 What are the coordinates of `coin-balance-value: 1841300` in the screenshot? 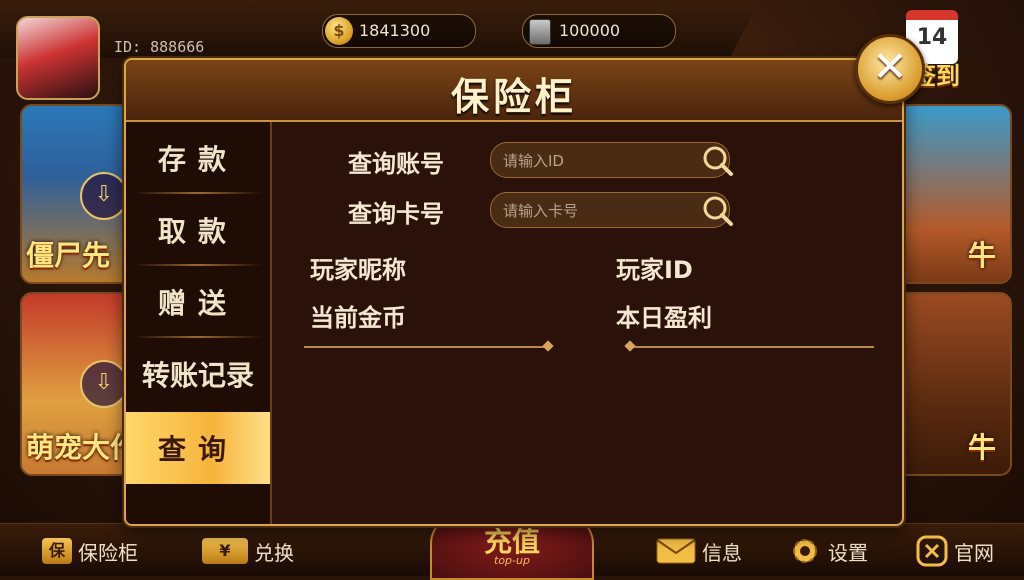 It's located at (395, 30).